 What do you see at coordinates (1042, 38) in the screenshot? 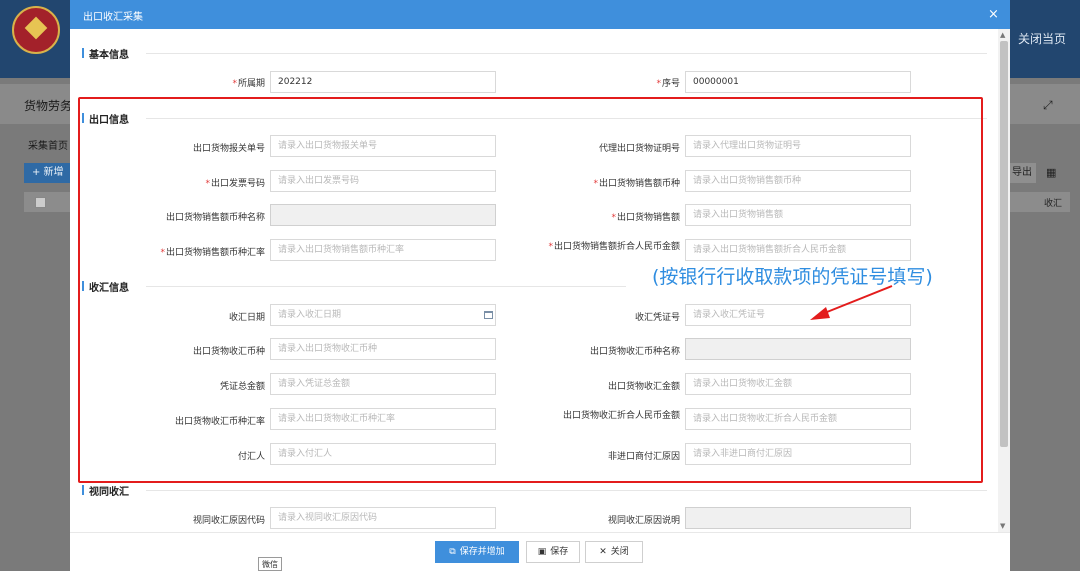
I see `close-page-link: 关闭当页` at bounding box center [1042, 38].